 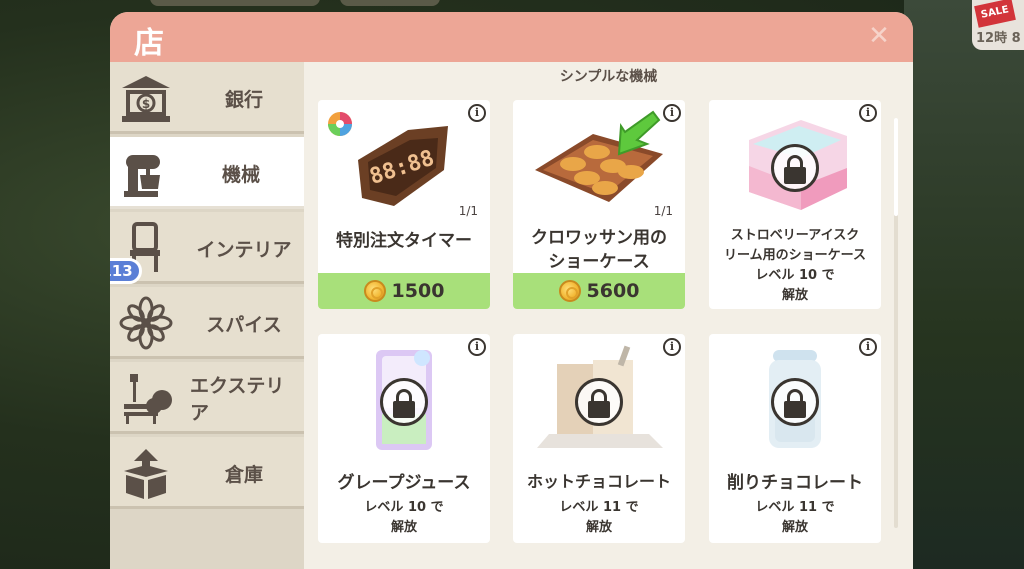 I want to click on item-name-line: クロワッサン用の, so click(x=599, y=238).